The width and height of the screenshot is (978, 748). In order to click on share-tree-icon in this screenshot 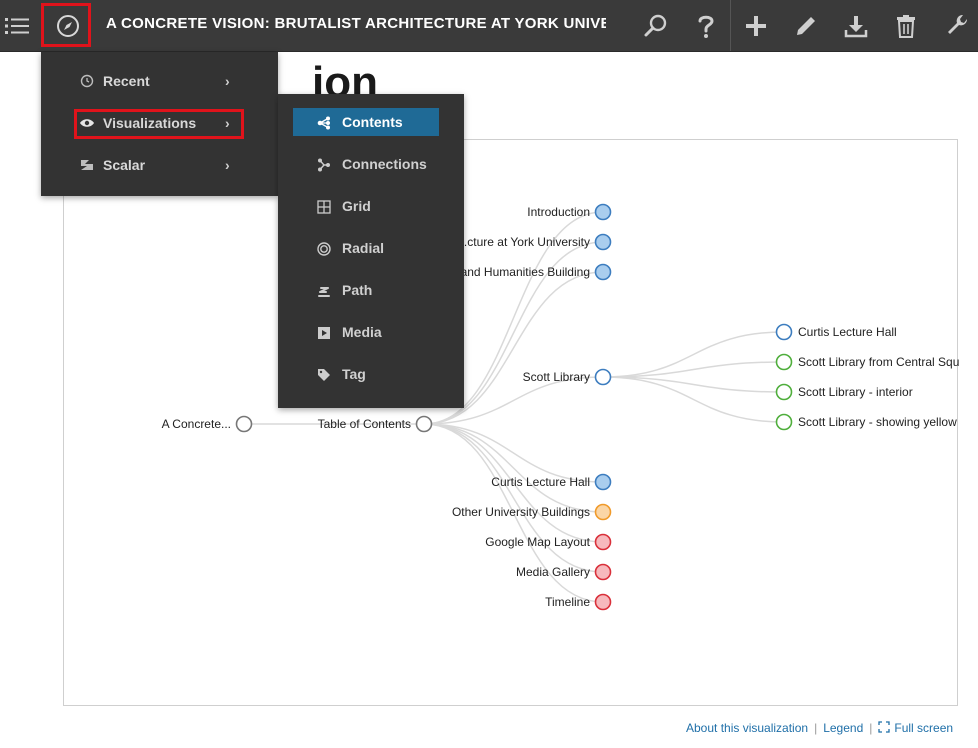, I will do `click(324, 123)`.